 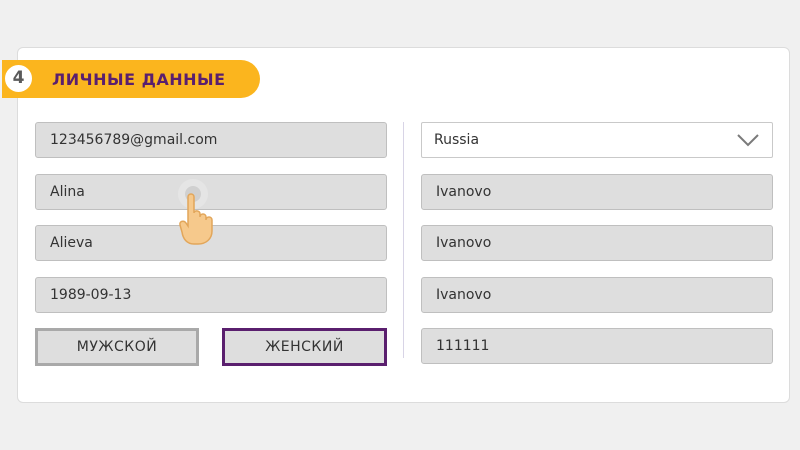 What do you see at coordinates (597, 295) in the screenshot?
I see `address-field: Ivanovo` at bounding box center [597, 295].